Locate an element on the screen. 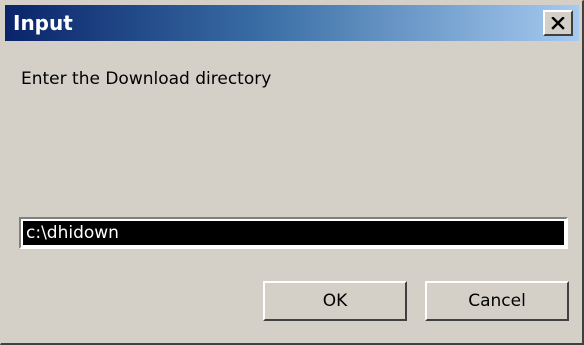 This screenshot has width=584, height=345. directory-input-frame is located at coordinates (293, 233).